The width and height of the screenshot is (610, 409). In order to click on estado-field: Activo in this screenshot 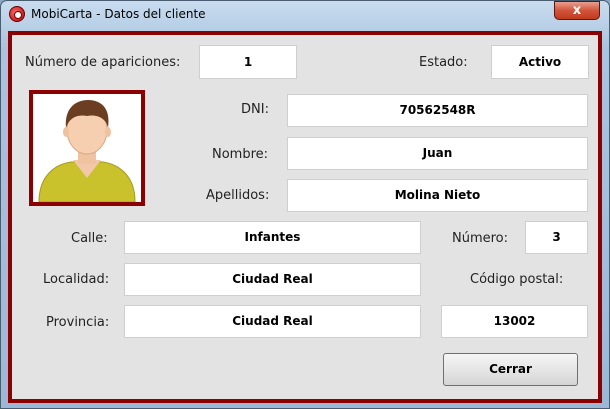, I will do `click(540, 62)`.